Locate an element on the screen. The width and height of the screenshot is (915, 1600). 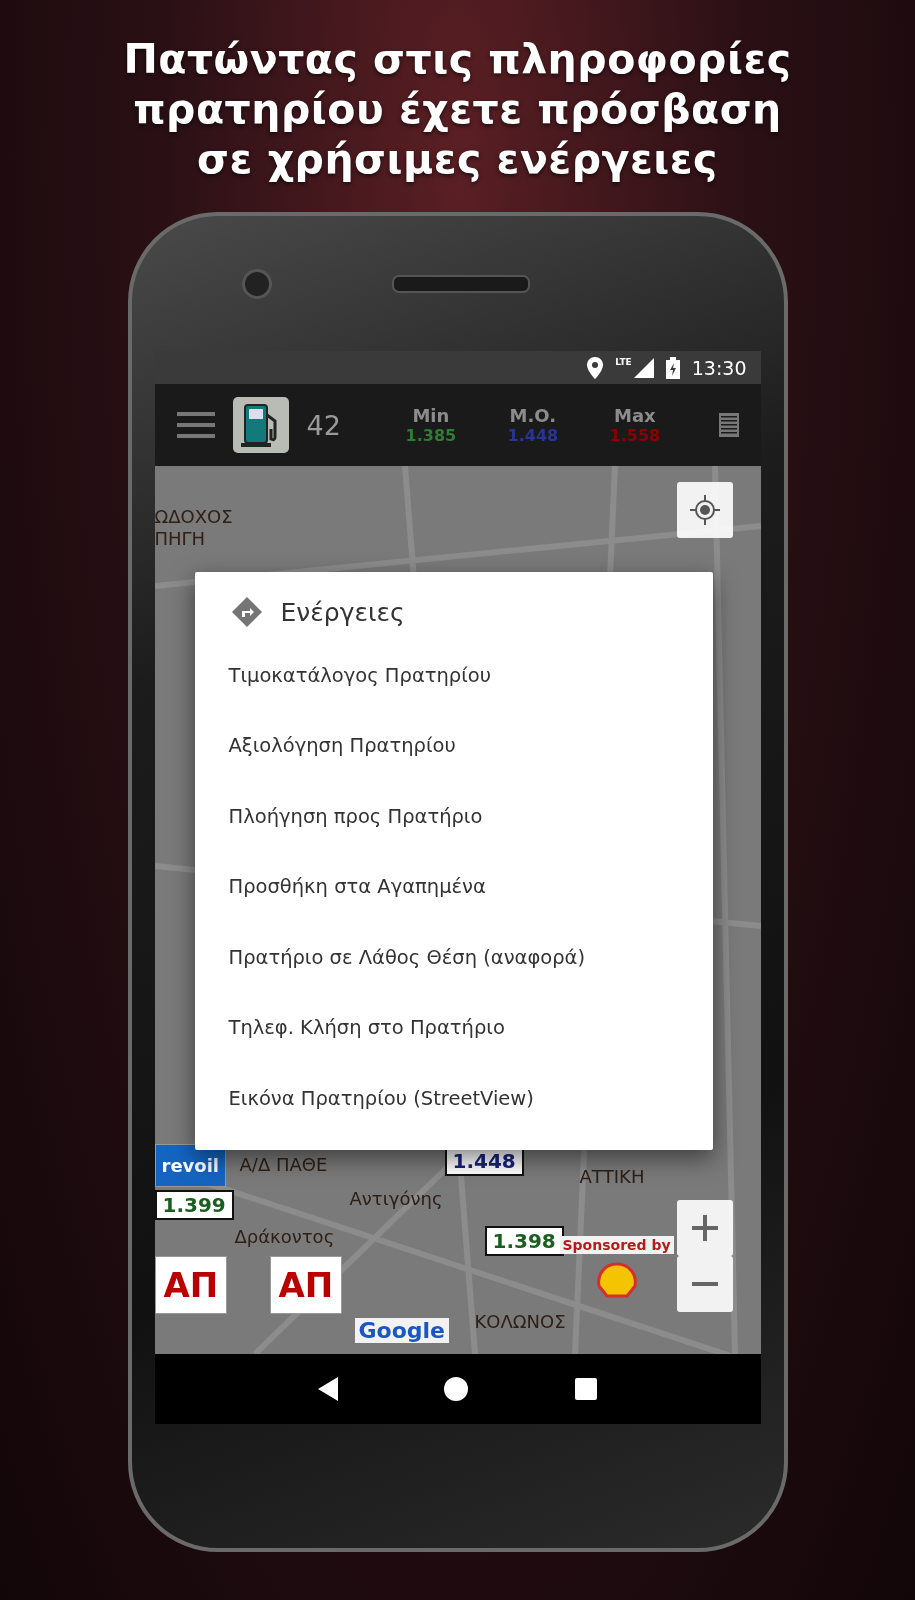
zoom-out-button is located at coordinates (704, 1284).